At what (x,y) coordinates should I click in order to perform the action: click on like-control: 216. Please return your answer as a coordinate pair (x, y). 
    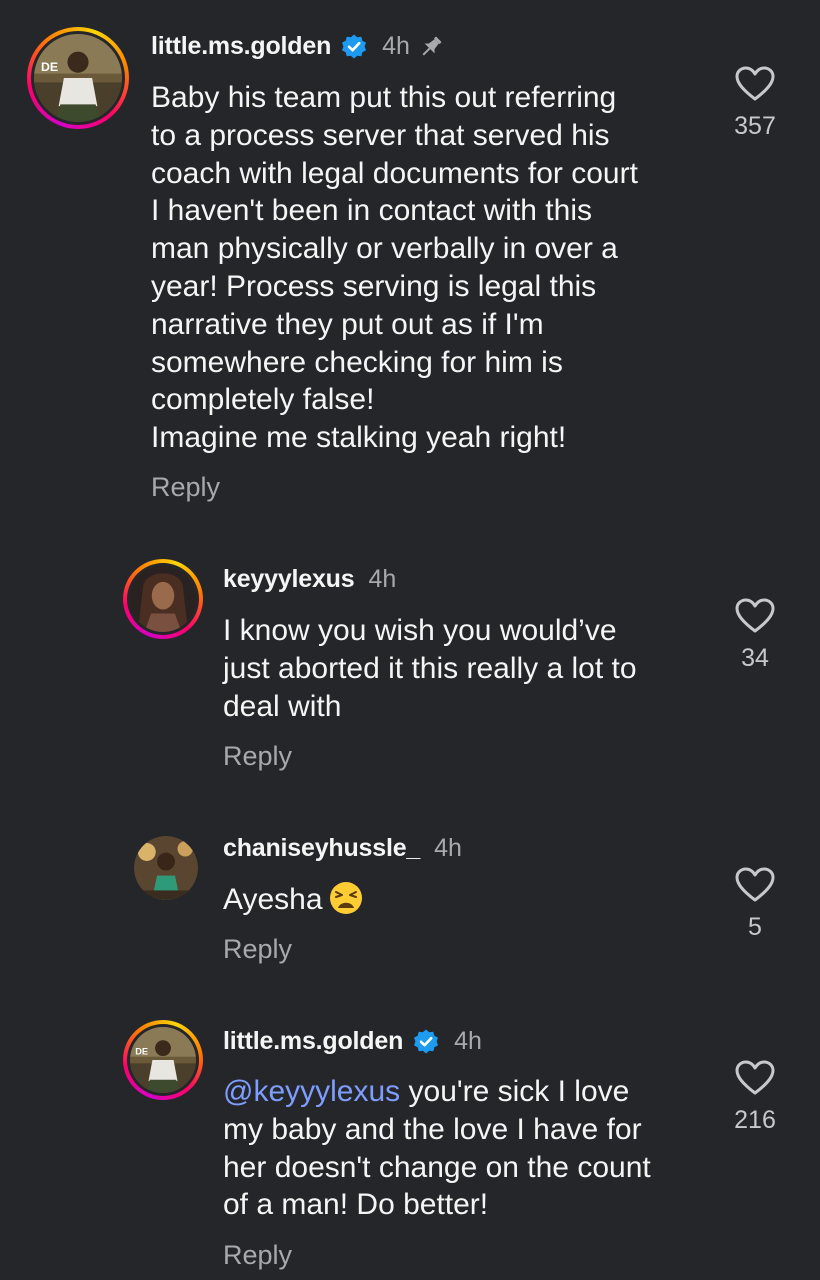
    Looking at the image, I should click on (755, 1097).